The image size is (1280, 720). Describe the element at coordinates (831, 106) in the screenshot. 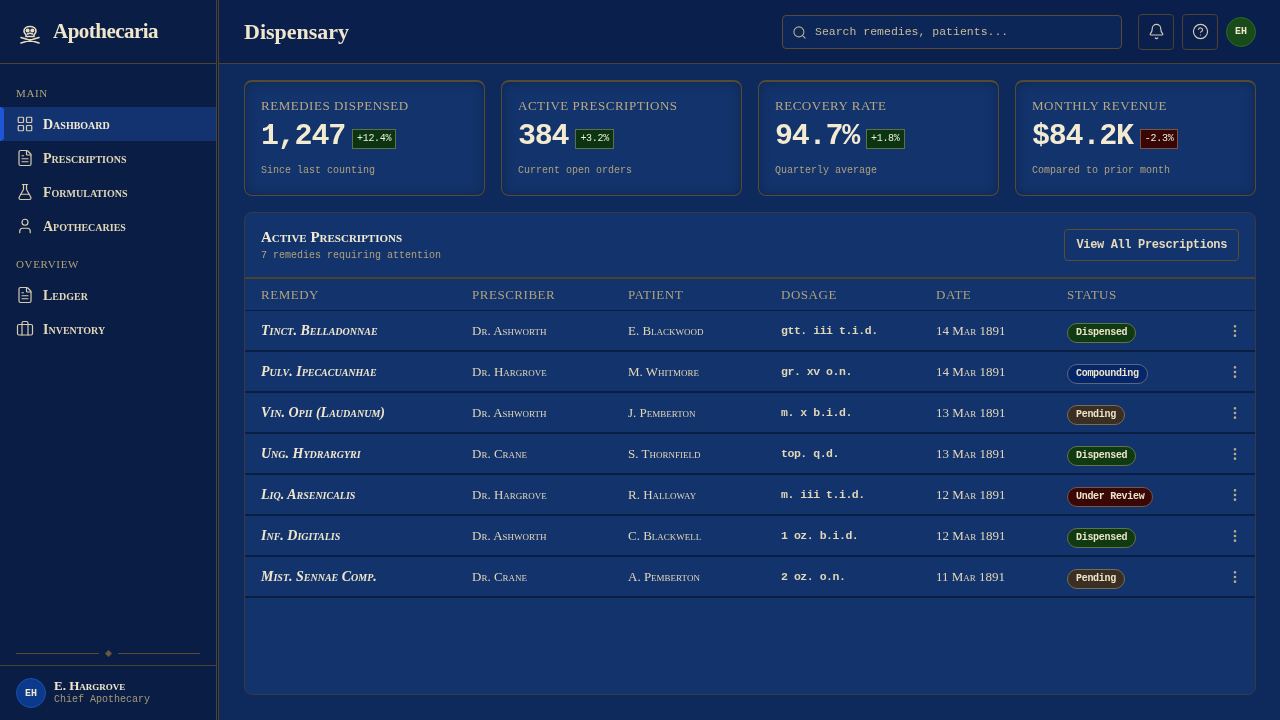

I see `stat-label: RECOVERY RATE` at that location.